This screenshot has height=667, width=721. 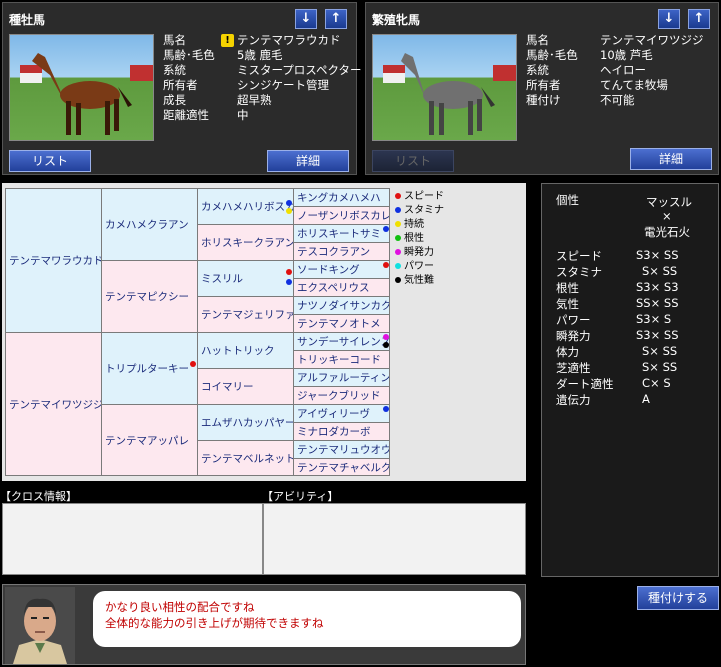 I want to click on stat-value-stamina: S× SS, so click(x=660, y=271).